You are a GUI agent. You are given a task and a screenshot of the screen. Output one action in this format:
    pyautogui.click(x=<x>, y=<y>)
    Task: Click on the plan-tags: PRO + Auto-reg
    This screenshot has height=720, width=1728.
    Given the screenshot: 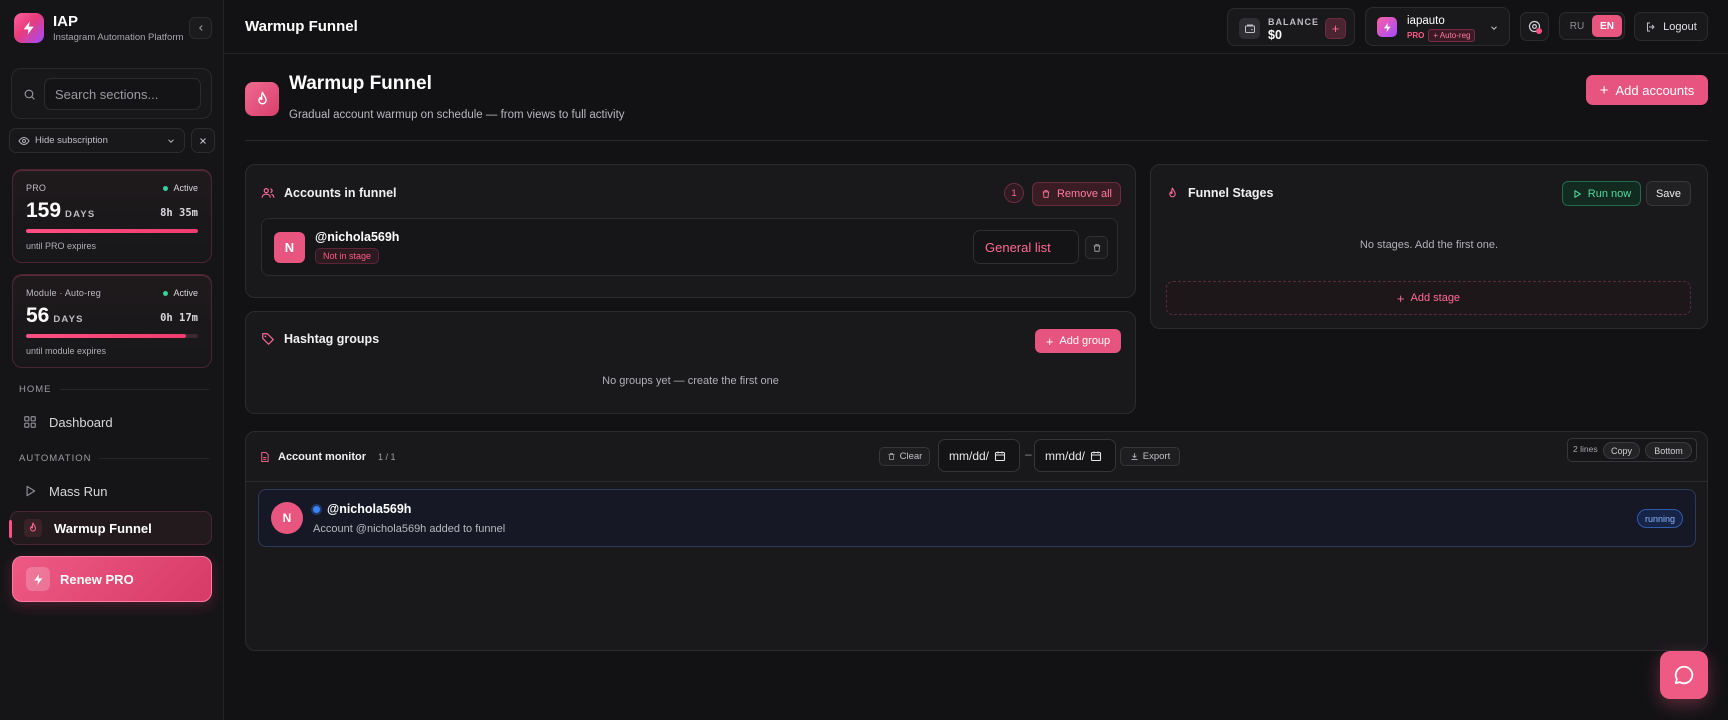 What is the action you would take?
    pyautogui.click(x=1441, y=35)
    